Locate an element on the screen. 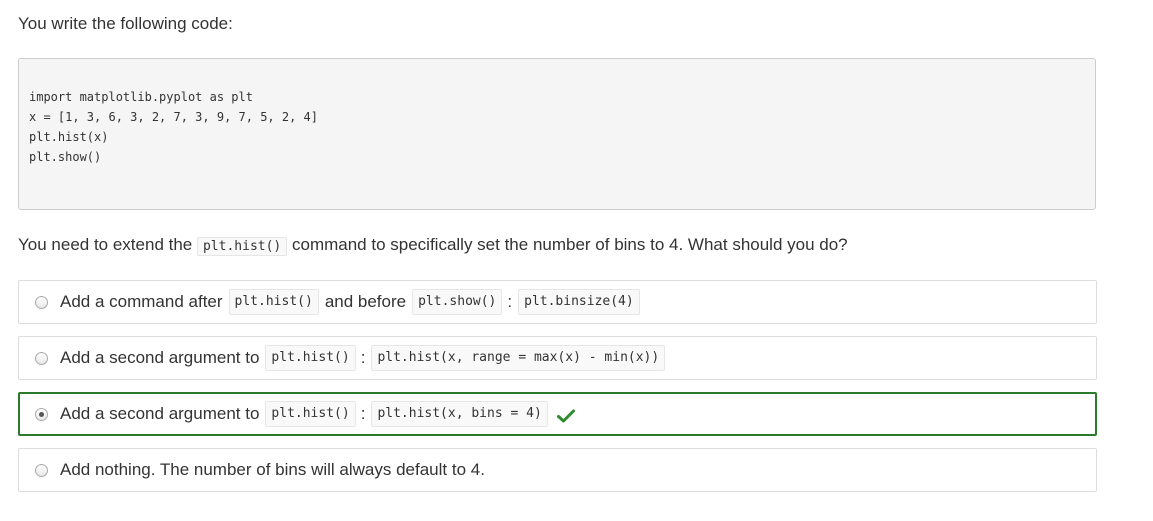  checkmark-icon is located at coordinates (565, 415).